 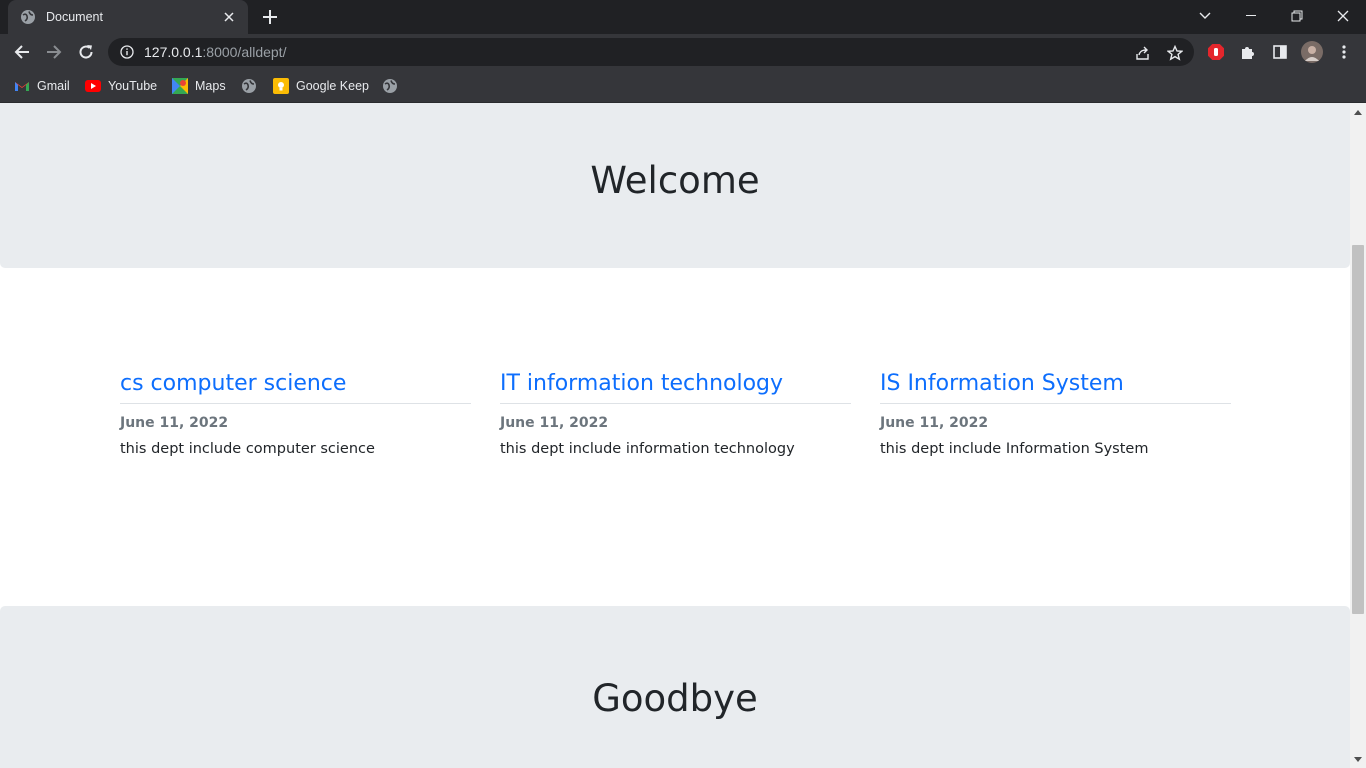 What do you see at coordinates (1251, 16) in the screenshot?
I see `minimize-button` at bounding box center [1251, 16].